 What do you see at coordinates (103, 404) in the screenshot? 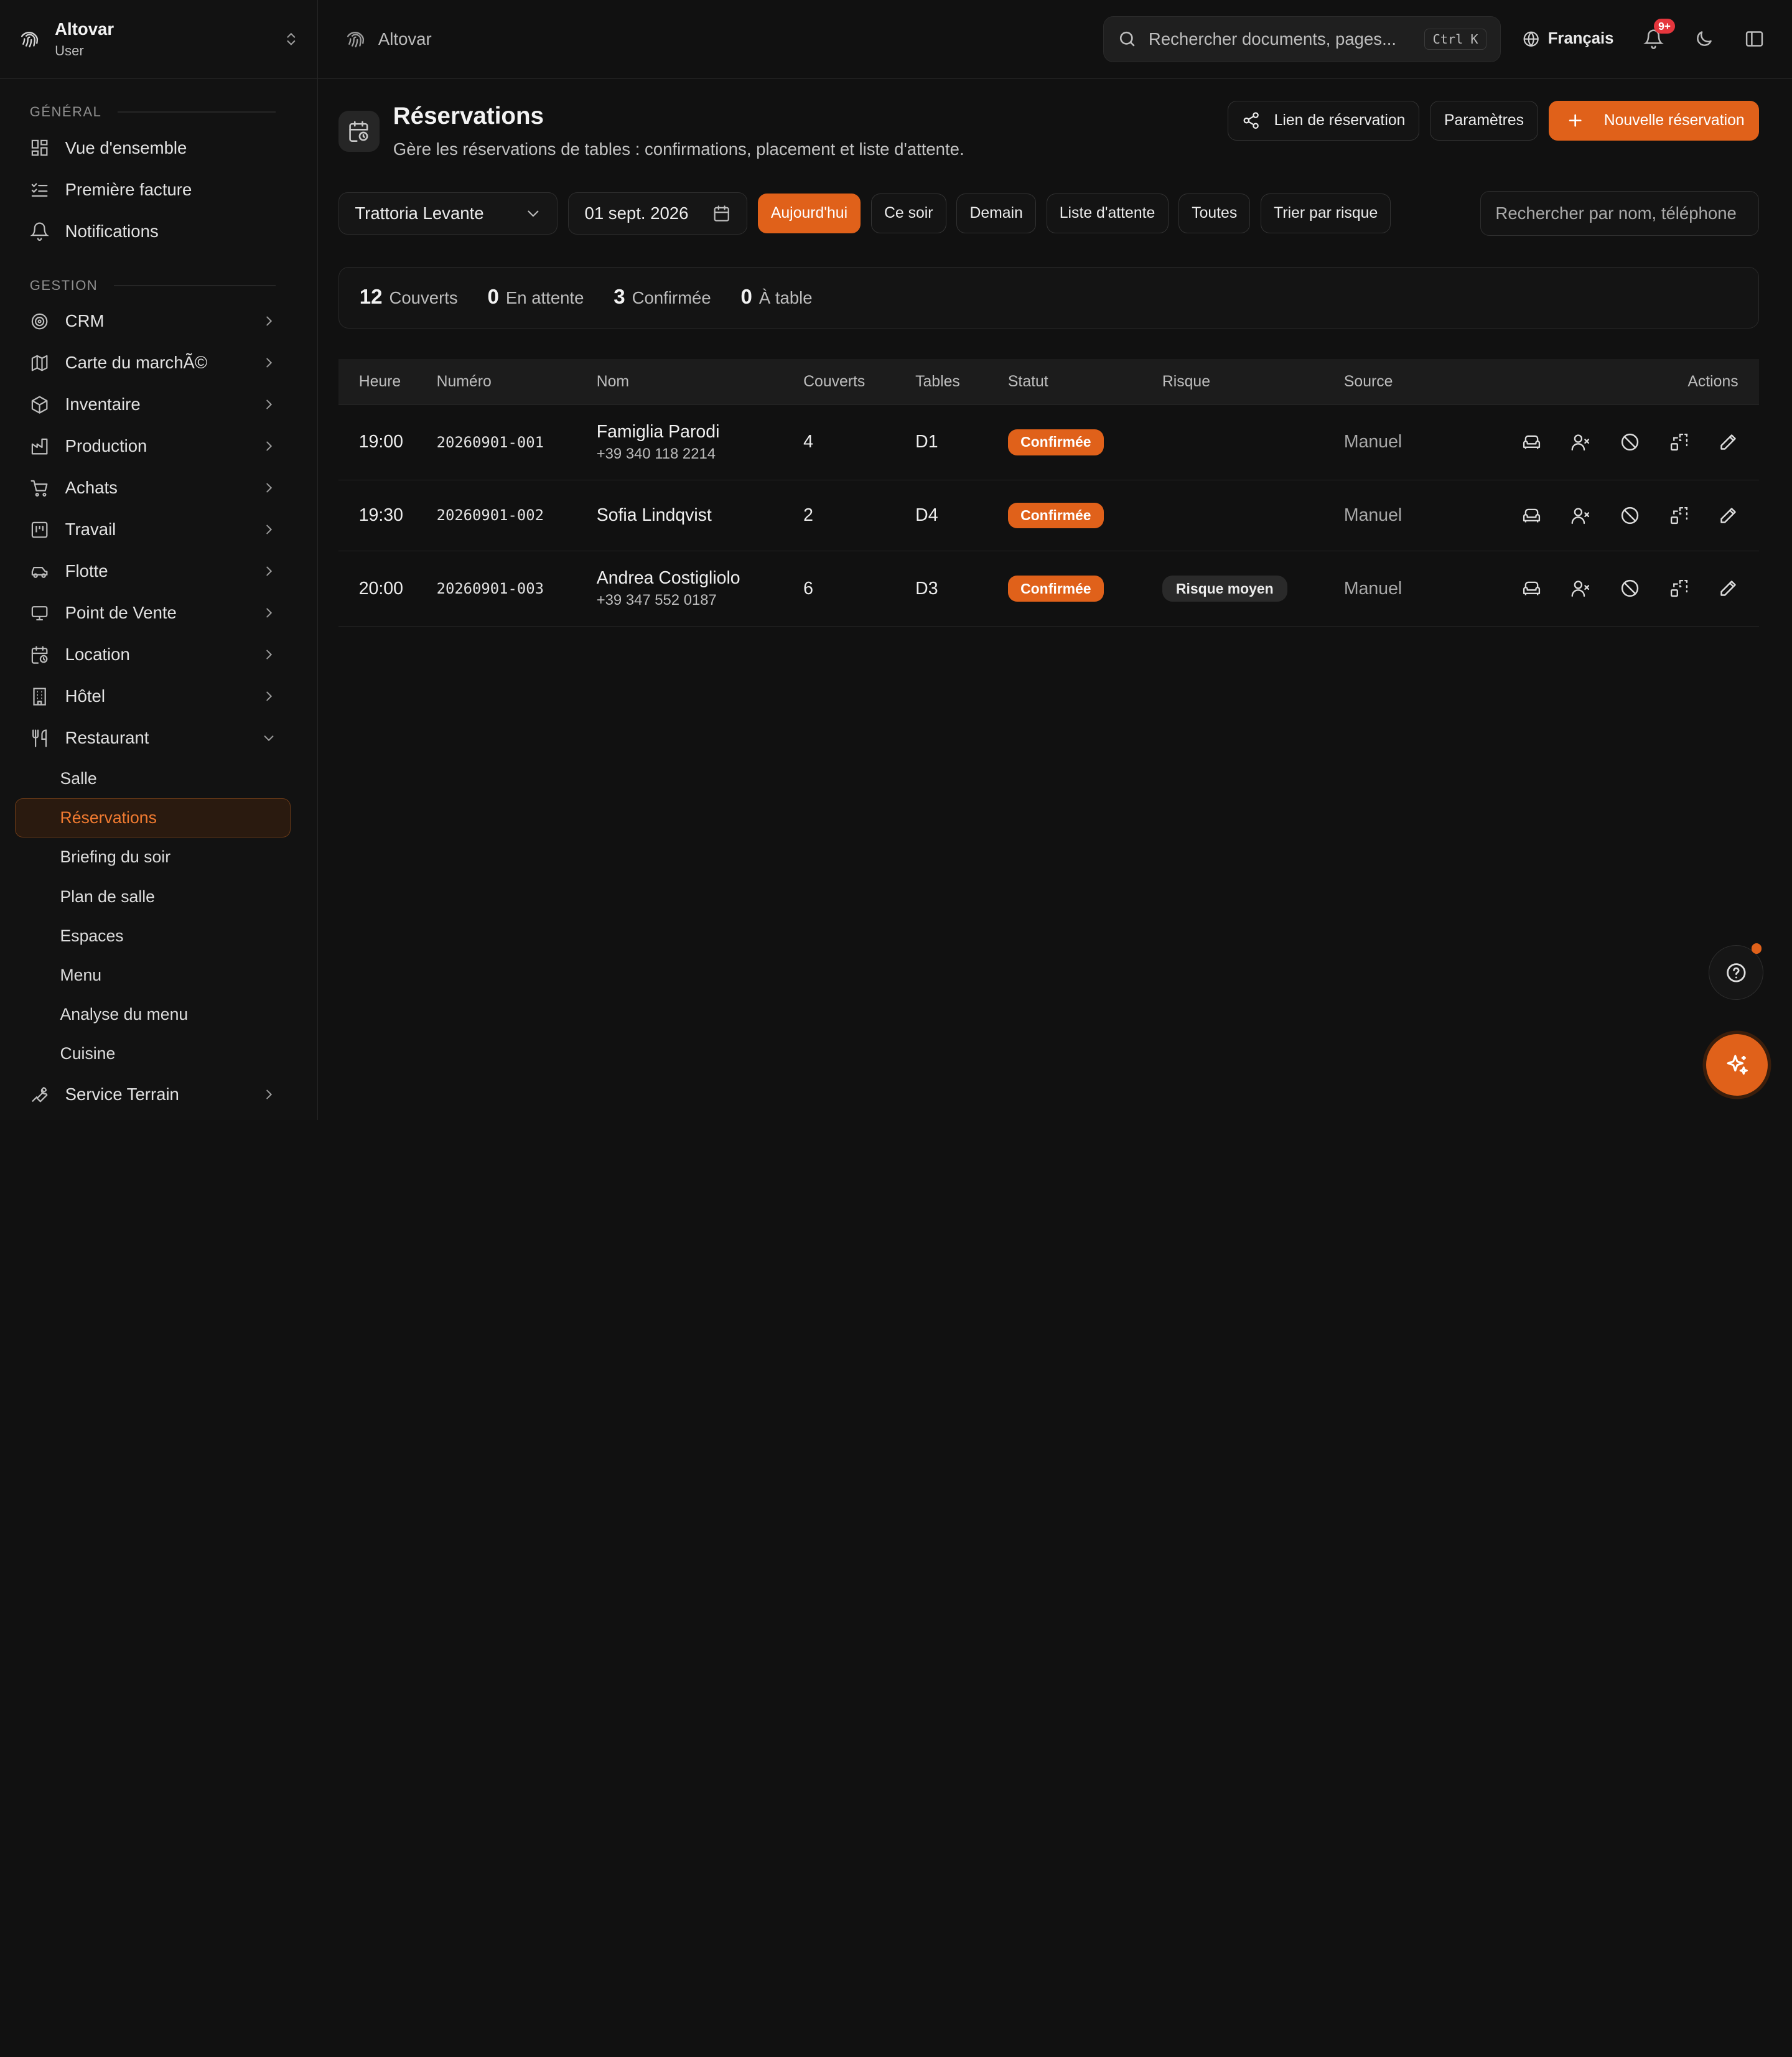
I see `sidebar-item-label: Inventaire` at bounding box center [103, 404].